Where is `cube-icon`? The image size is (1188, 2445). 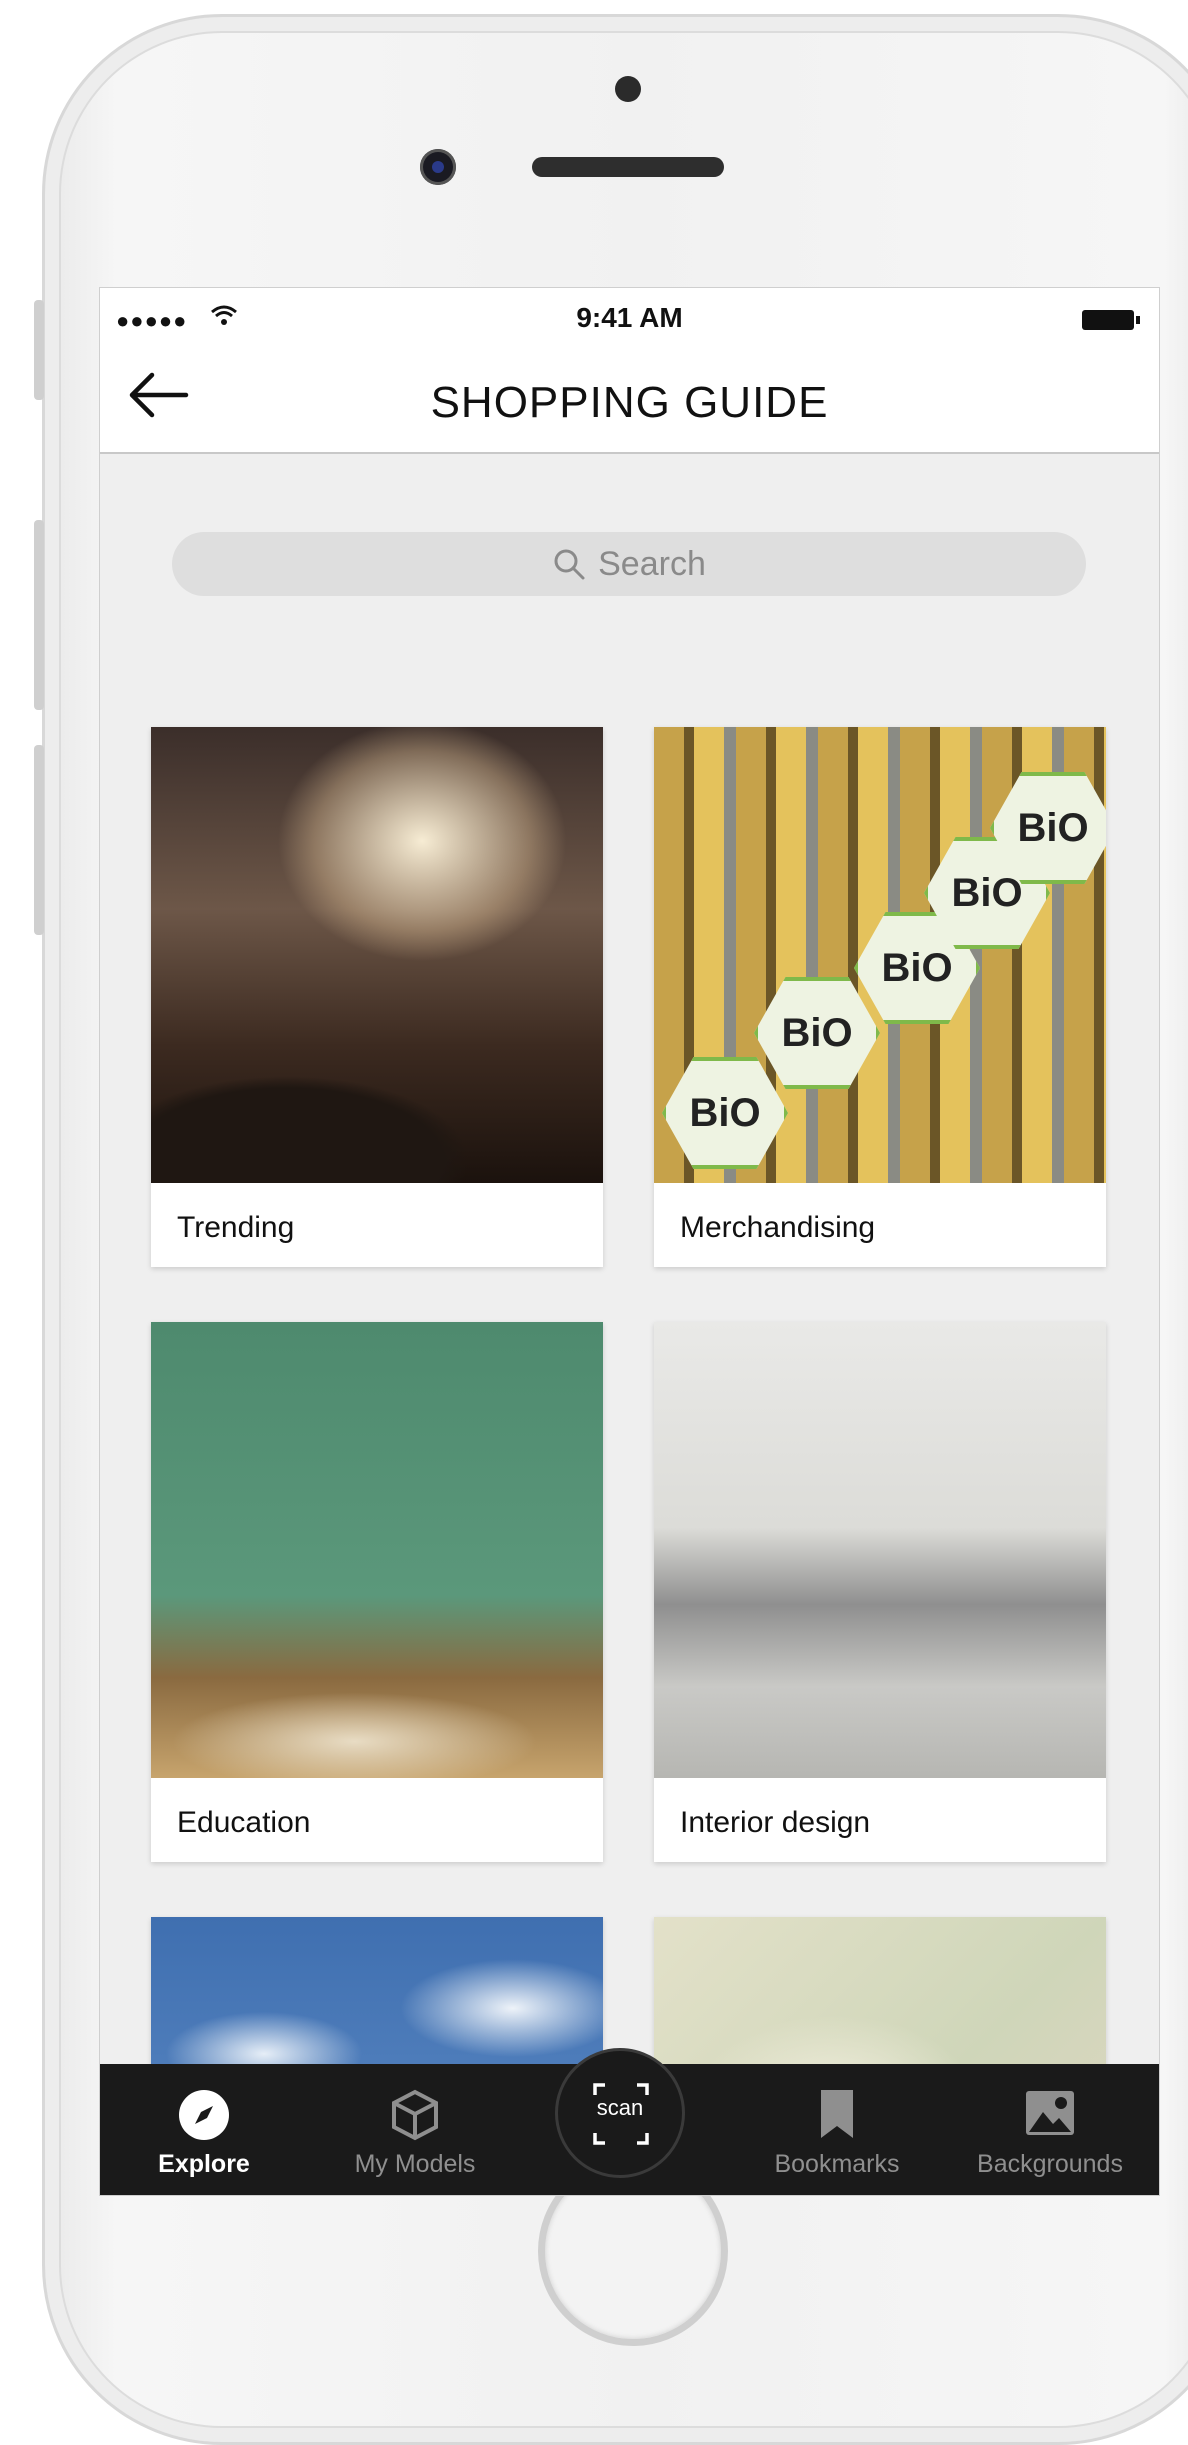
cube-icon is located at coordinates (415, 2117).